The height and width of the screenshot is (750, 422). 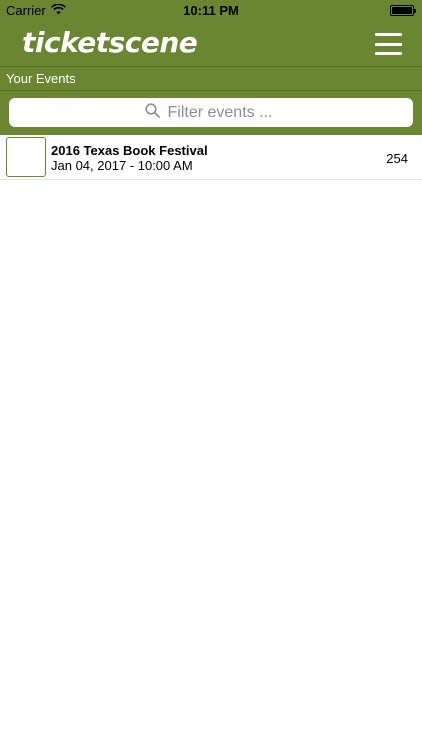 What do you see at coordinates (110, 42) in the screenshot?
I see `app-logo: ticketscene` at bounding box center [110, 42].